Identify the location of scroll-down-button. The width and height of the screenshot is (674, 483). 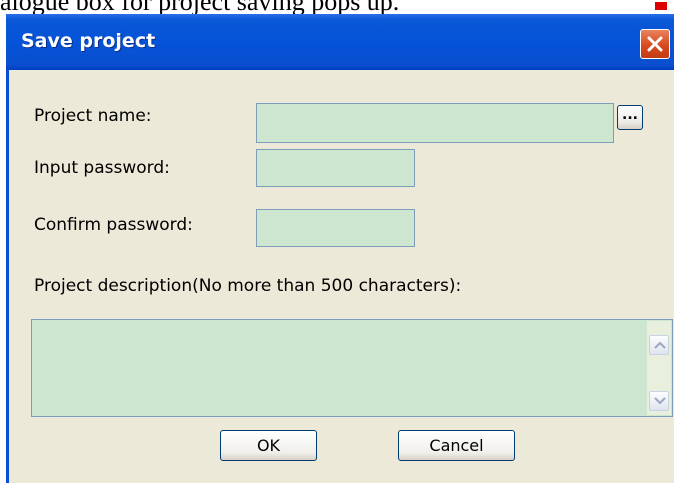
(659, 401).